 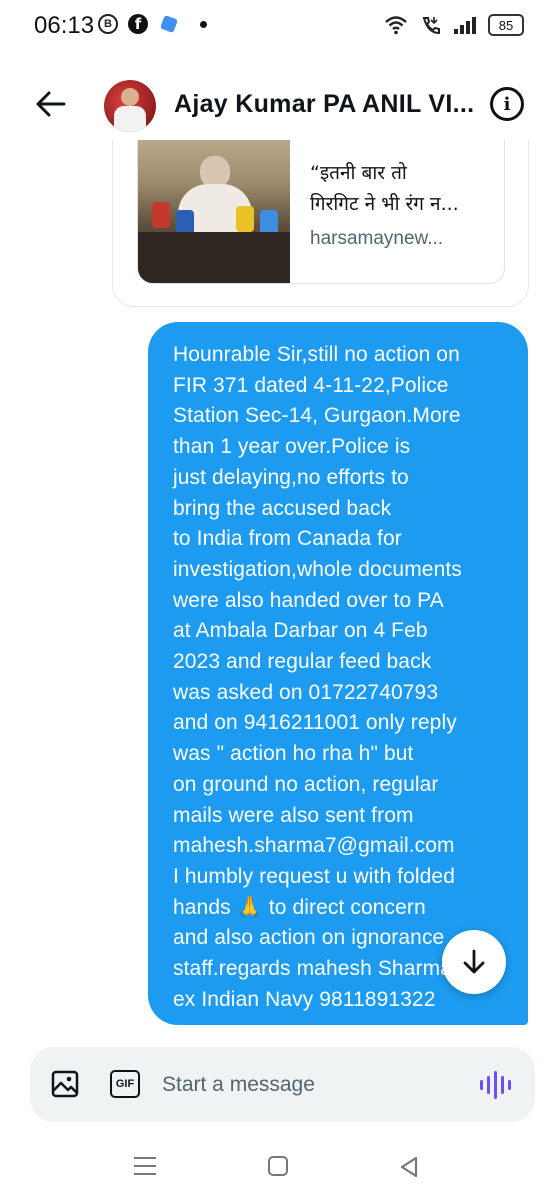 I want to click on back-triangle-icon, so click(x=409, y=1167).